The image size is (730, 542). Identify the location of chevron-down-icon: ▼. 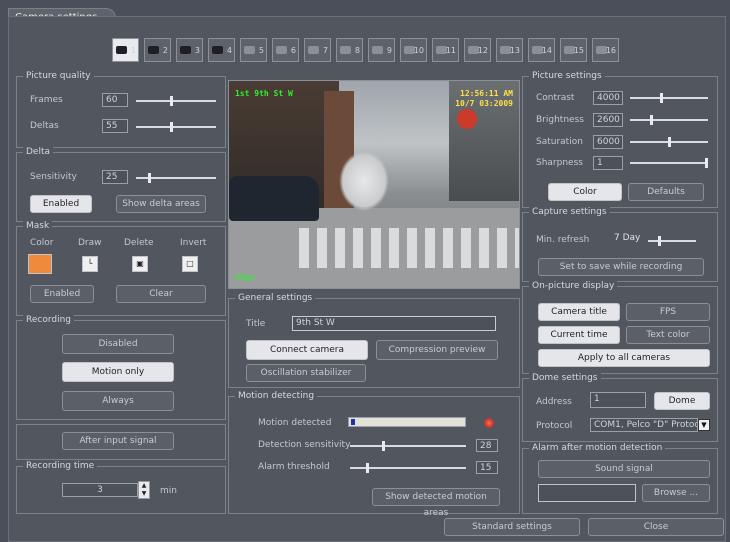
(704, 425).